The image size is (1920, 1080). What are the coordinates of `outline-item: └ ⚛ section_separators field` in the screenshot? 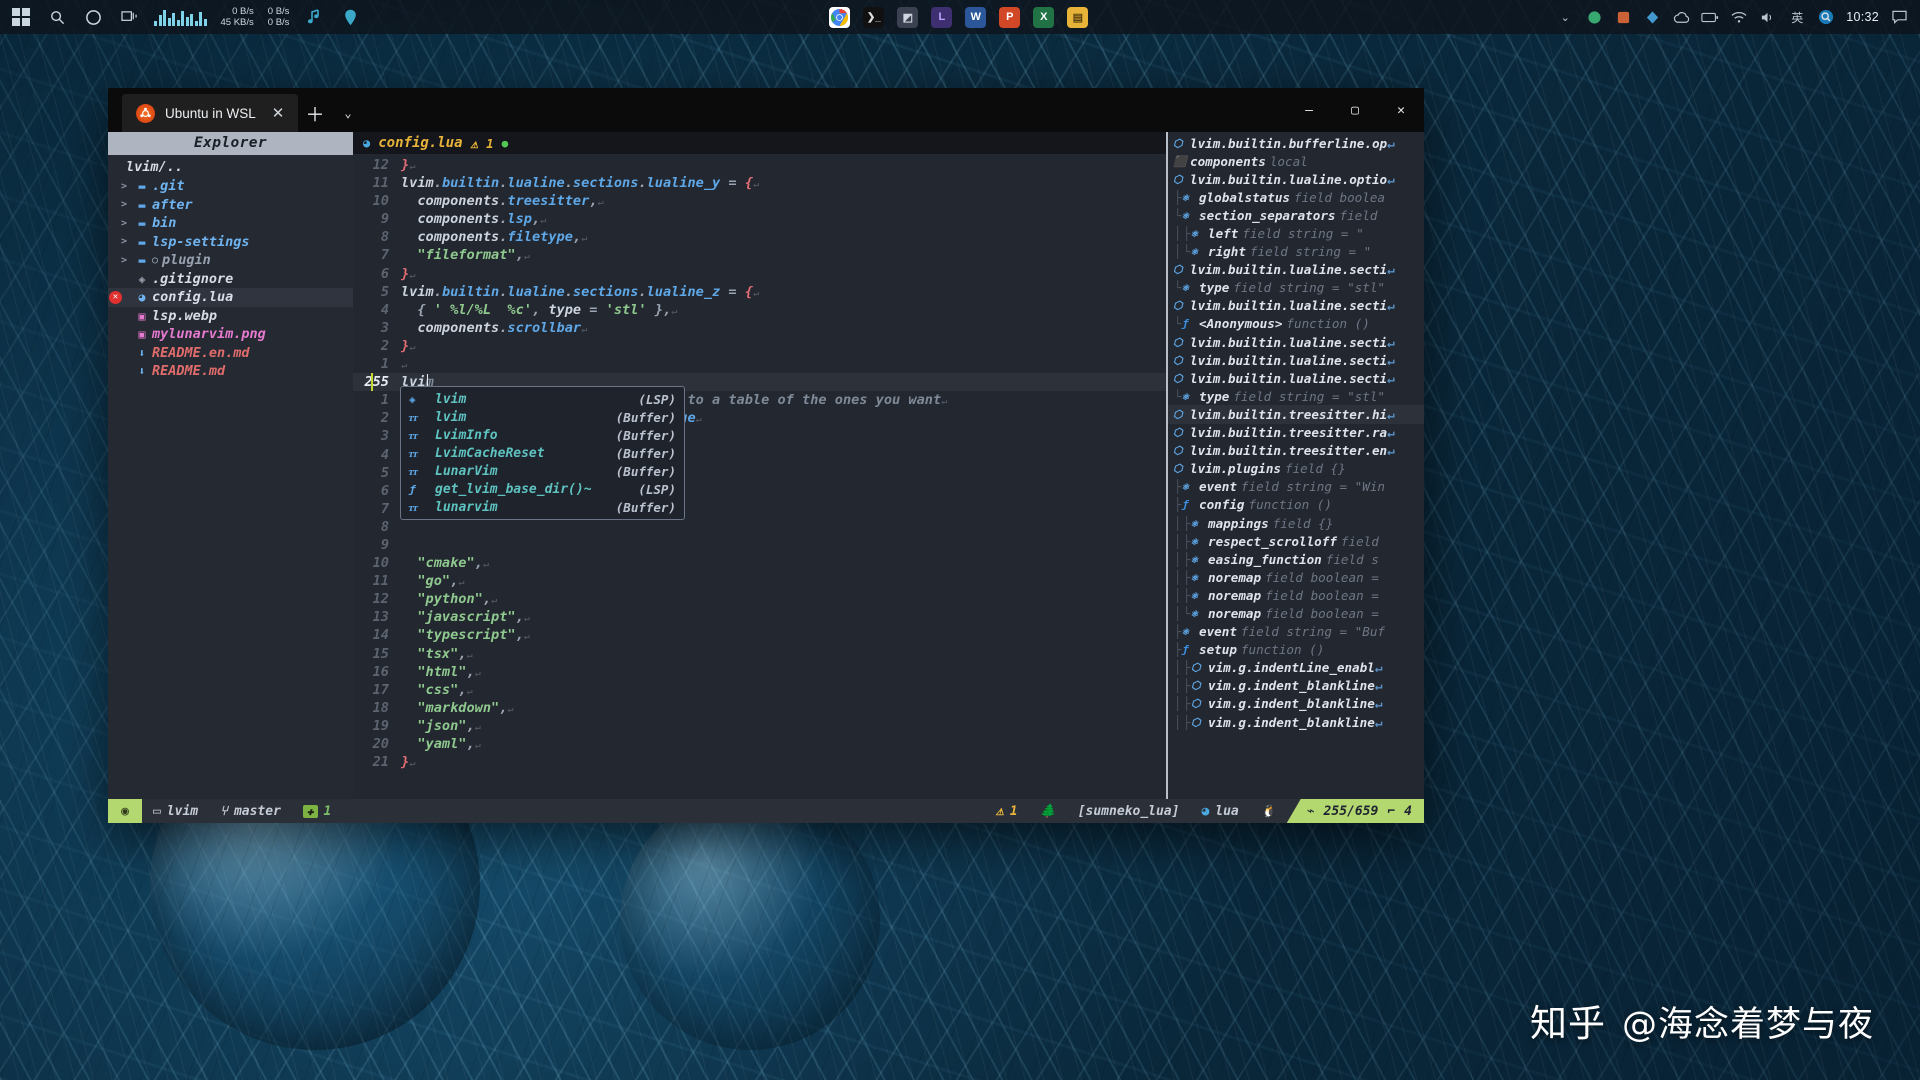 It's located at (1295, 215).